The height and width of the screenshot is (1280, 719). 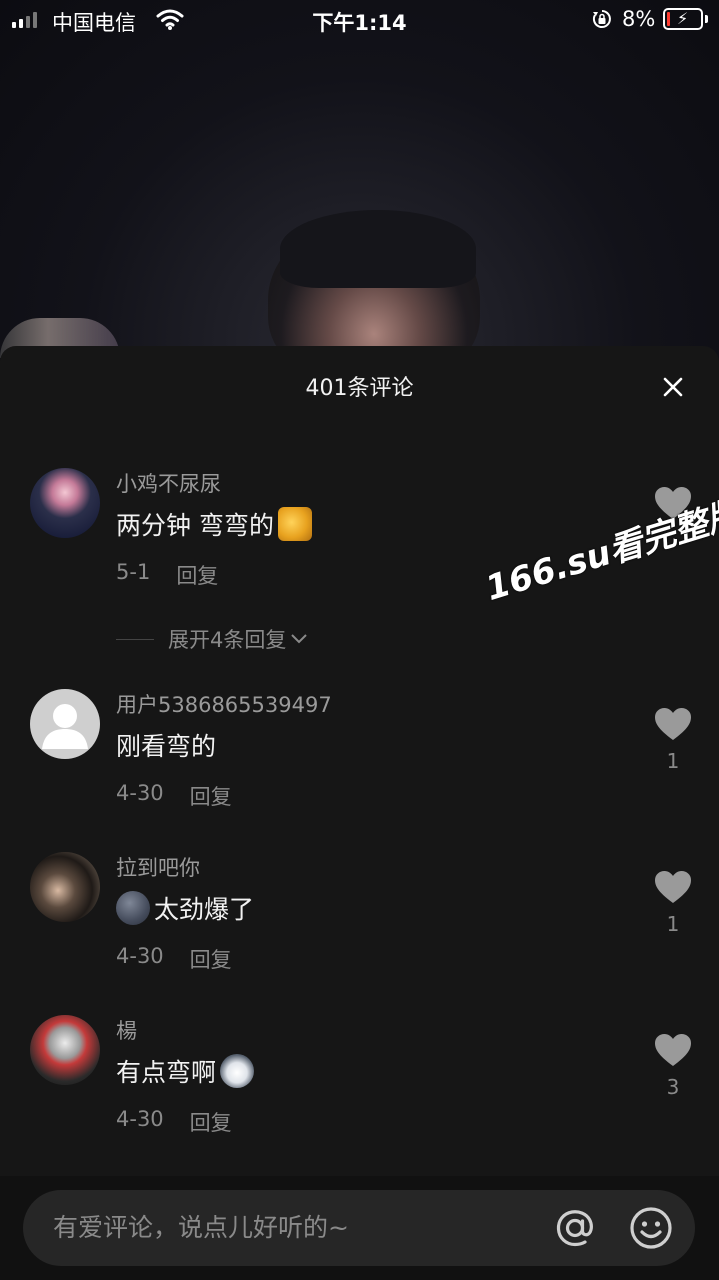 I want to click on expand-replies-button: 展开4条回复, so click(x=212, y=639).